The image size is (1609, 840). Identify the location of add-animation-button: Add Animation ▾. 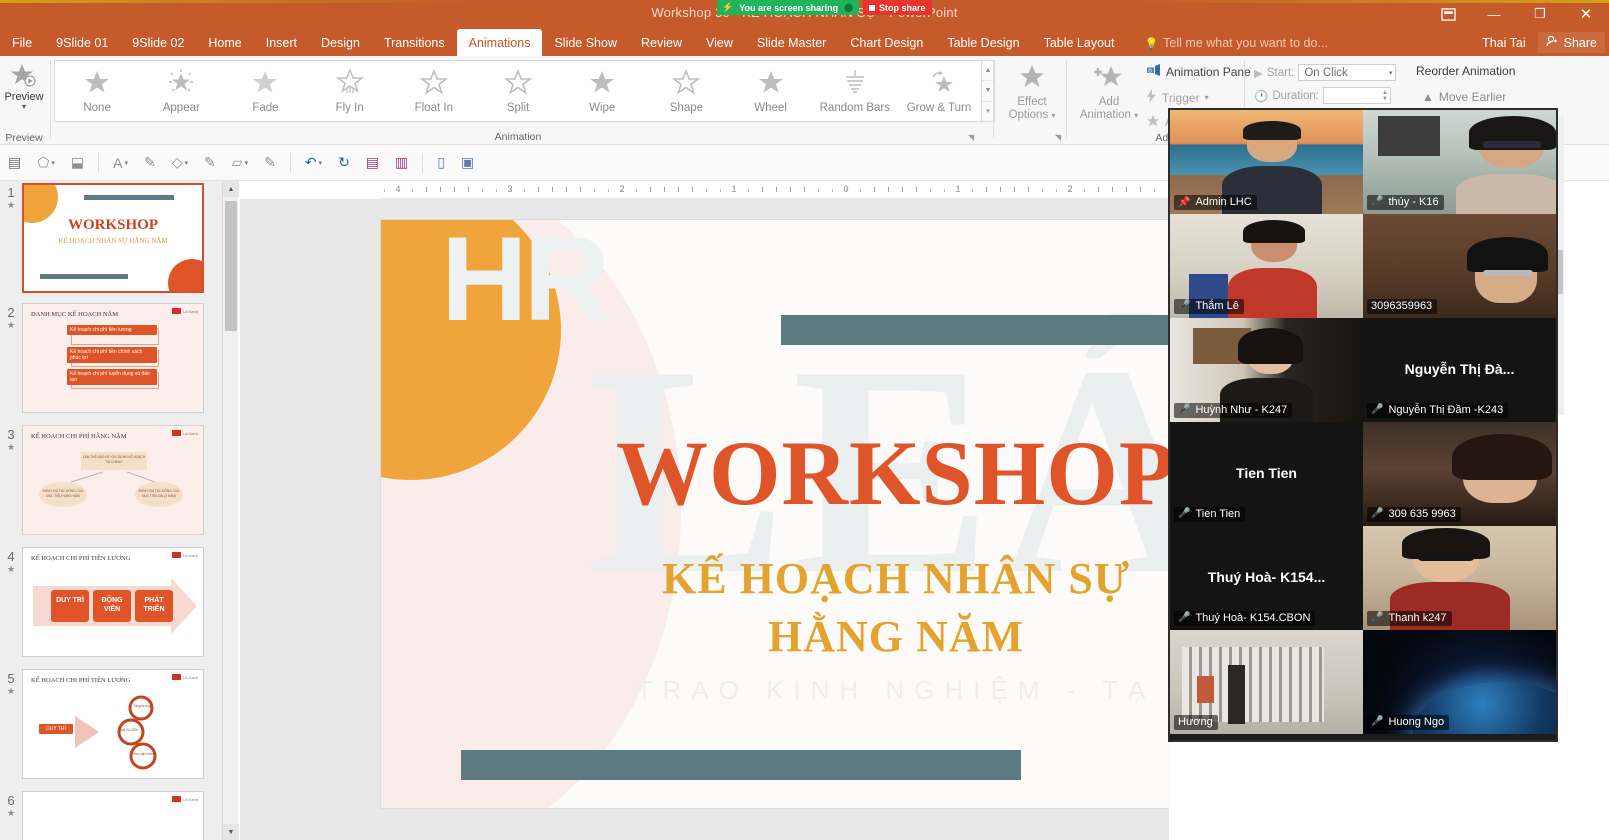
(1109, 89).